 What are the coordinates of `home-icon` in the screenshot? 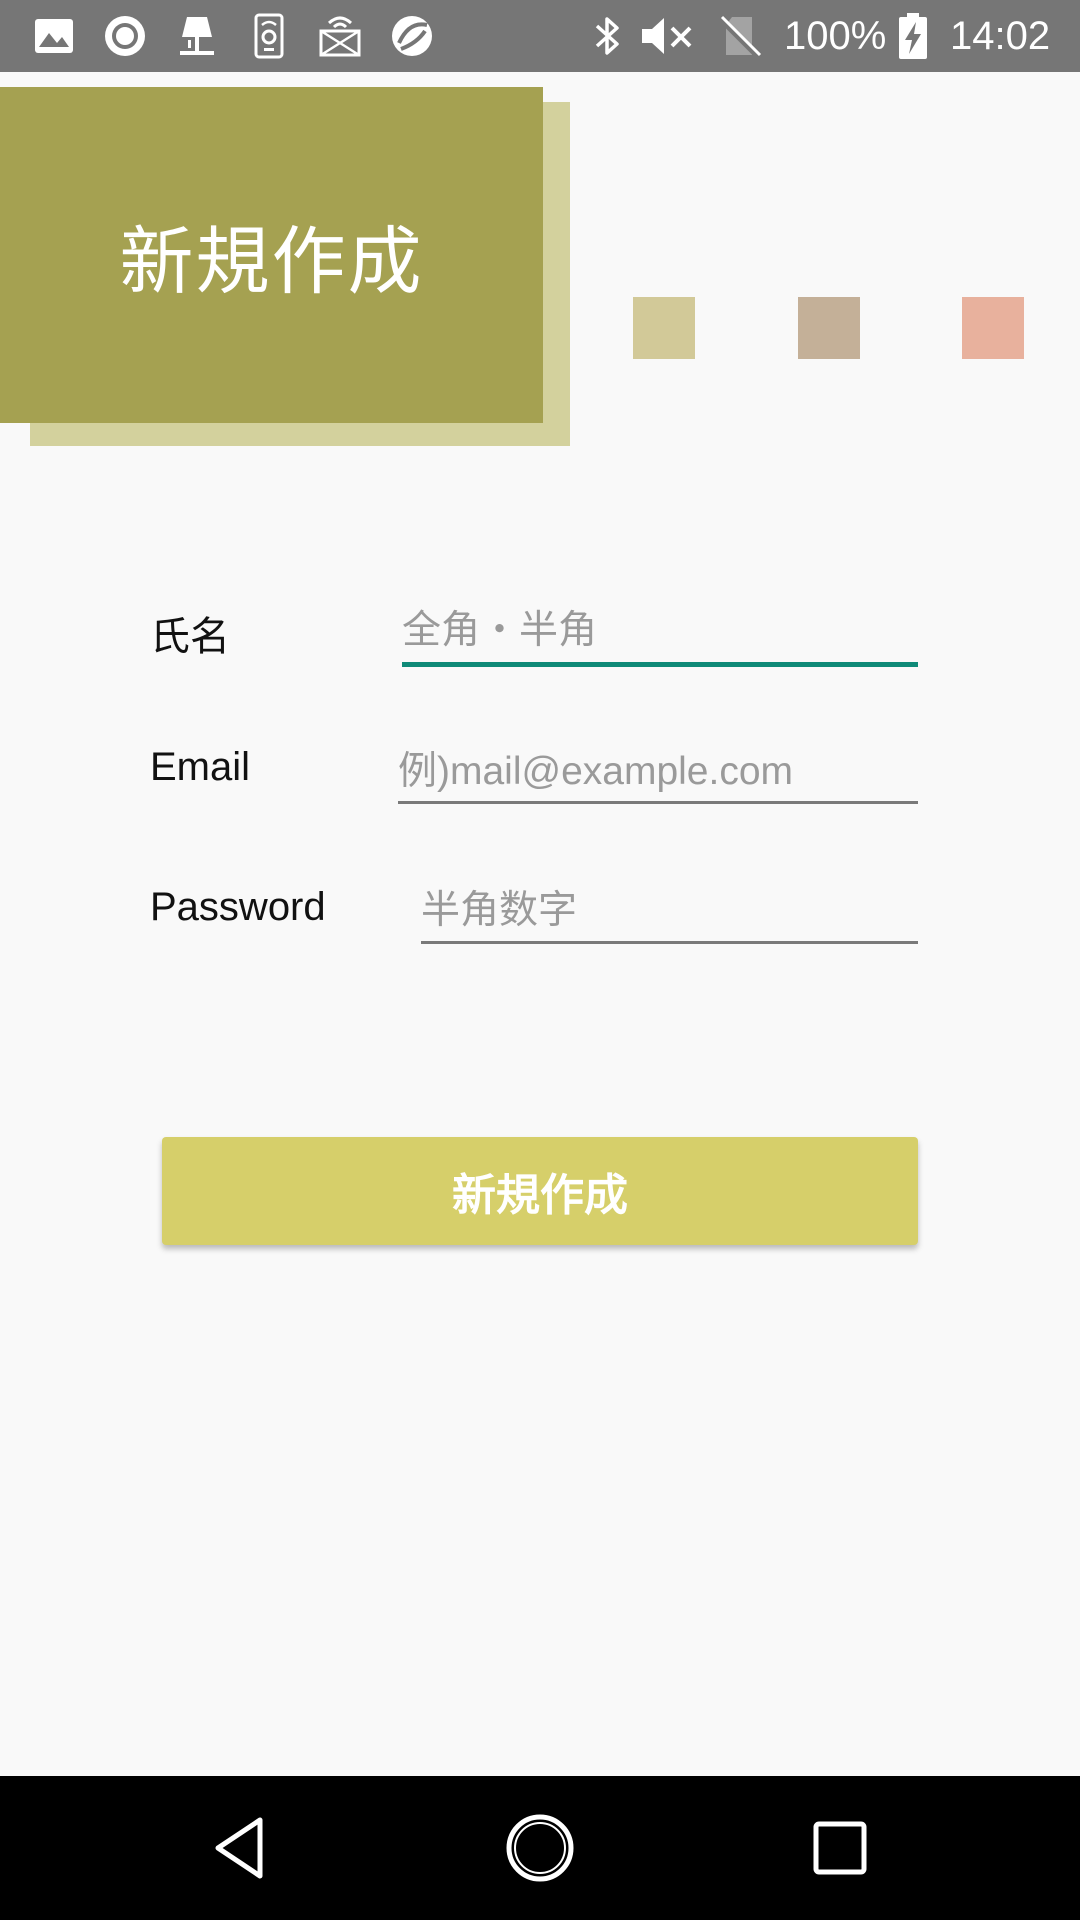 It's located at (540, 1848).